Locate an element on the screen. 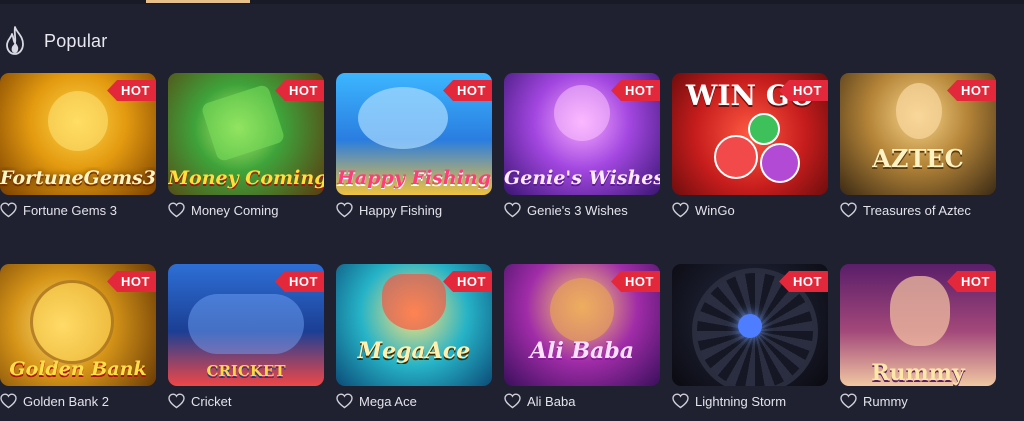 This screenshot has height=421, width=1024. game-card-treasures-of-aztec: AZTEC HOT Treasures of Aztec is located at coordinates (918, 145).